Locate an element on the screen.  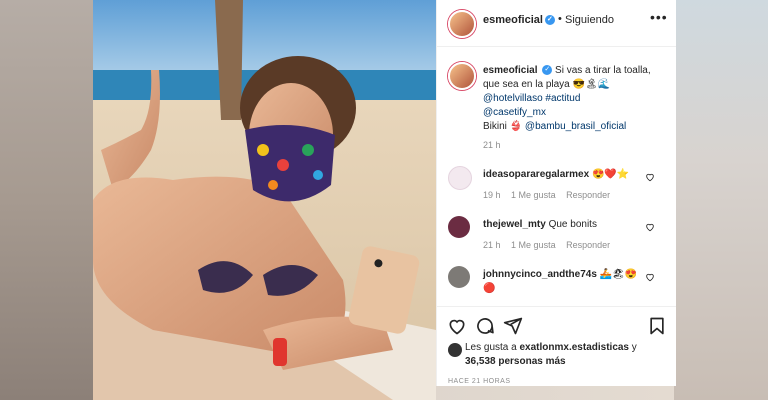
mention-bambu-link: @bambu_brasil_oficial is located at coordinates (575, 126).